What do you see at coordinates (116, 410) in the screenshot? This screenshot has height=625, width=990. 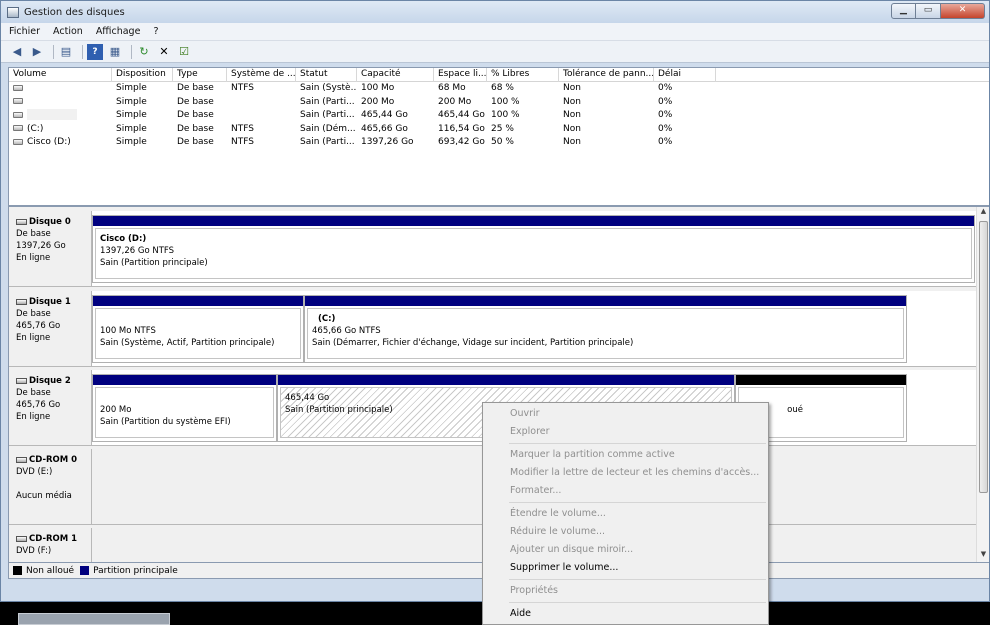 I see `partition-size: 200 Mo` at bounding box center [116, 410].